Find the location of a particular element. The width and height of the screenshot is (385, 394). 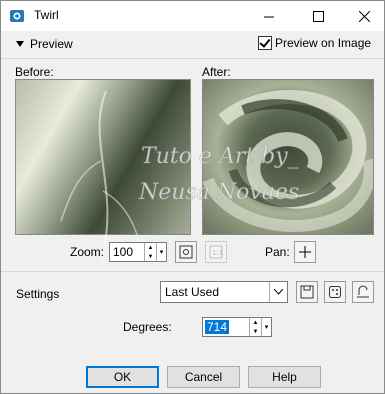

degrees-value: 714 is located at coordinates (217, 327).